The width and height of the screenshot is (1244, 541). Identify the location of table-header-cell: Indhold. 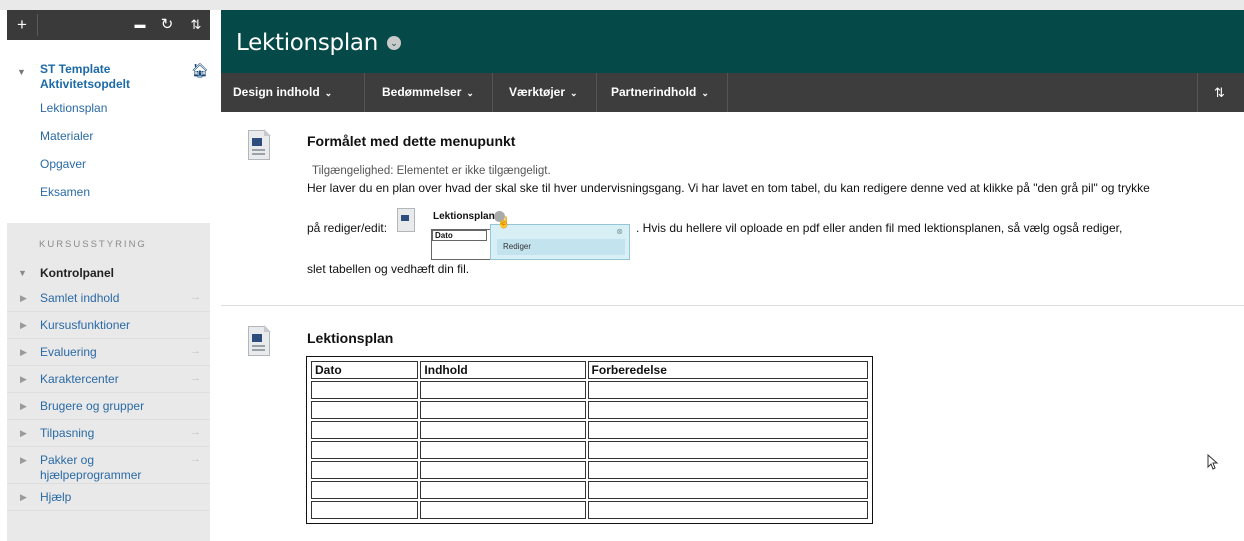
(503, 370).